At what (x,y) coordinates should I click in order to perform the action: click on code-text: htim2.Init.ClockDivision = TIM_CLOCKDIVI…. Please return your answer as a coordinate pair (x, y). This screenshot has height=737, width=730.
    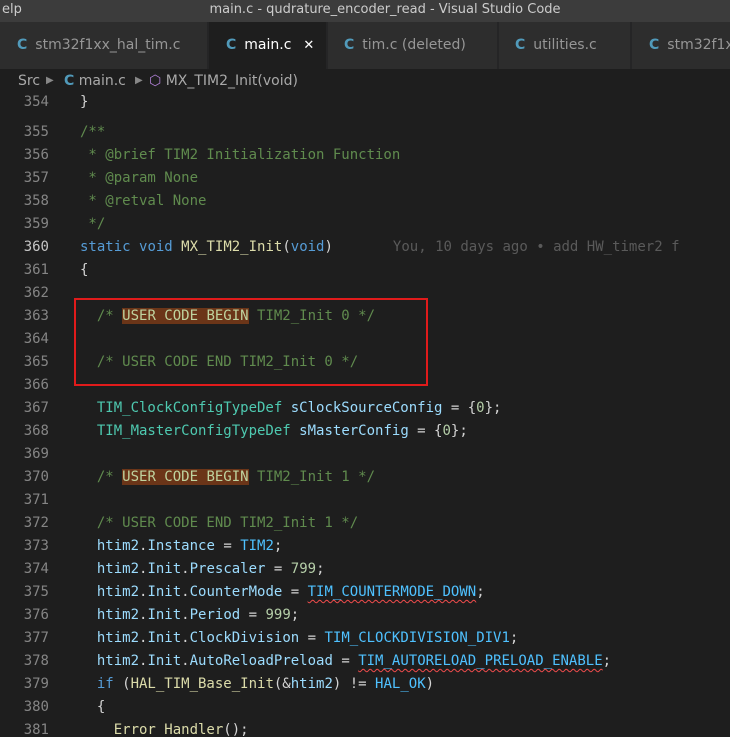
    Looking at the image, I should click on (307, 638).